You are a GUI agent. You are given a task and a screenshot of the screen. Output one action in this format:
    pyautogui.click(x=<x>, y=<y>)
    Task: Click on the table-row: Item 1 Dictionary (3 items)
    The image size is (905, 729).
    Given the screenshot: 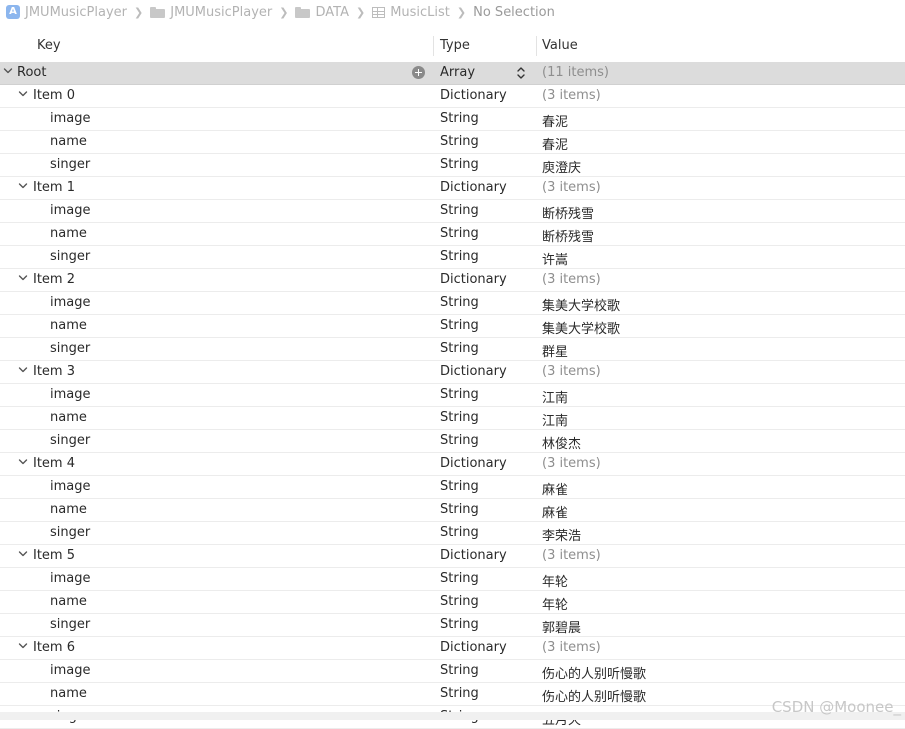 What is the action you would take?
    pyautogui.click(x=452, y=188)
    